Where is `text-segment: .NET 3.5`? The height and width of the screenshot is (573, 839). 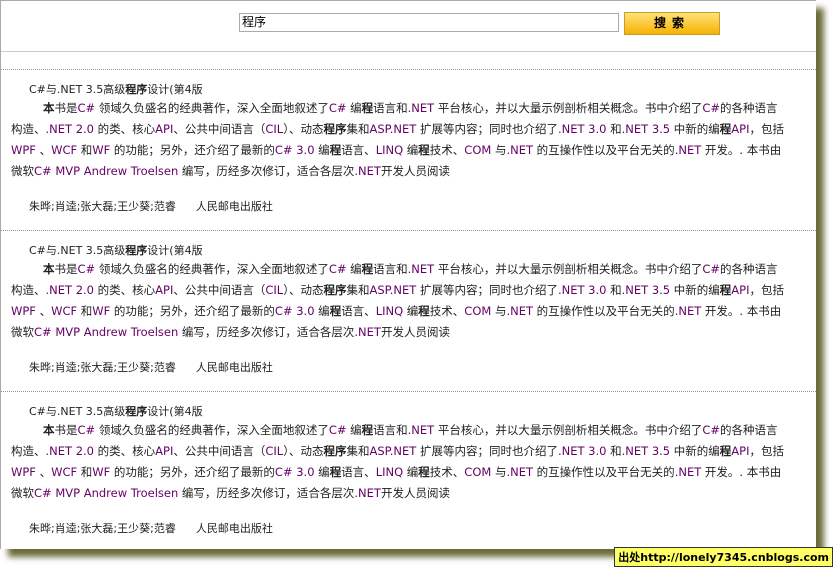 text-segment: .NET 3.5 is located at coordinates (646, 129).